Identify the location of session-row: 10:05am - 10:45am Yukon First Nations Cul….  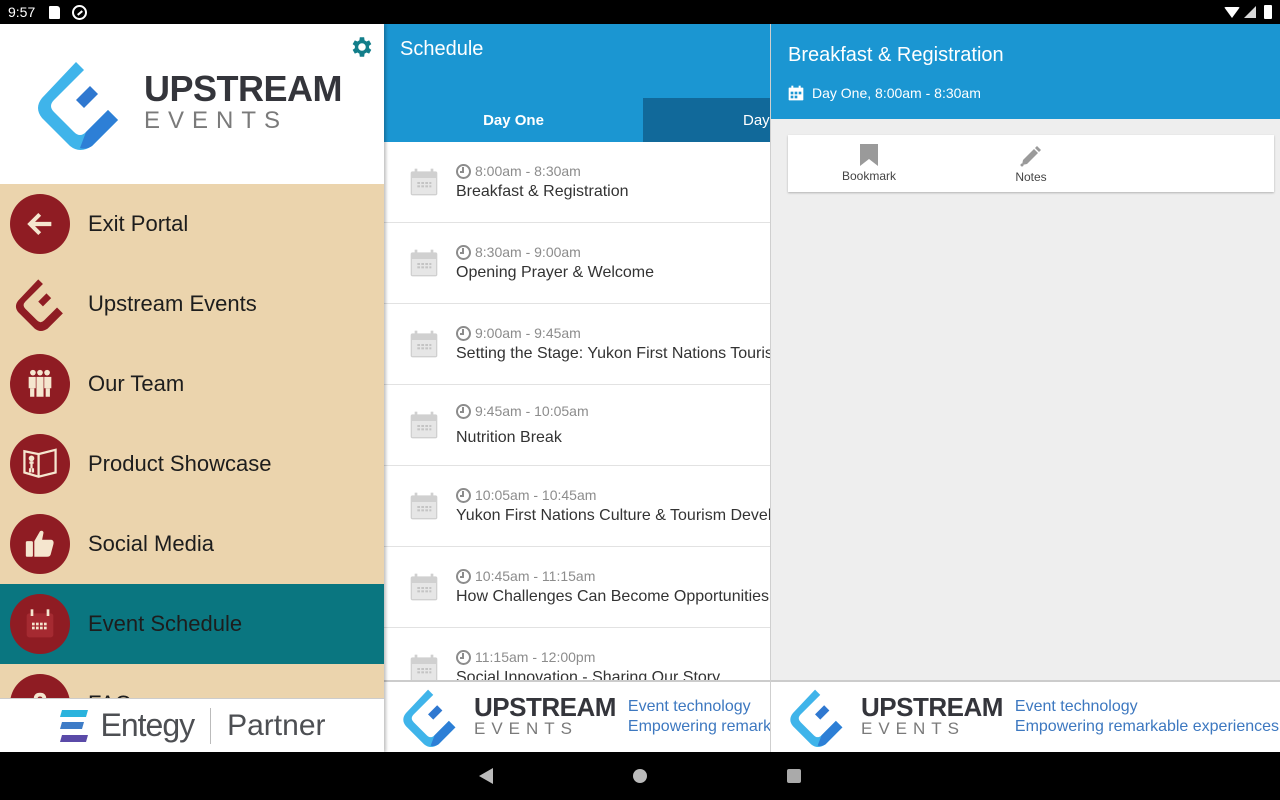
(577, 506).